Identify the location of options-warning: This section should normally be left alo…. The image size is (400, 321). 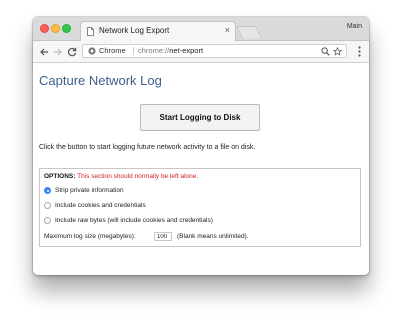
(138, 176).